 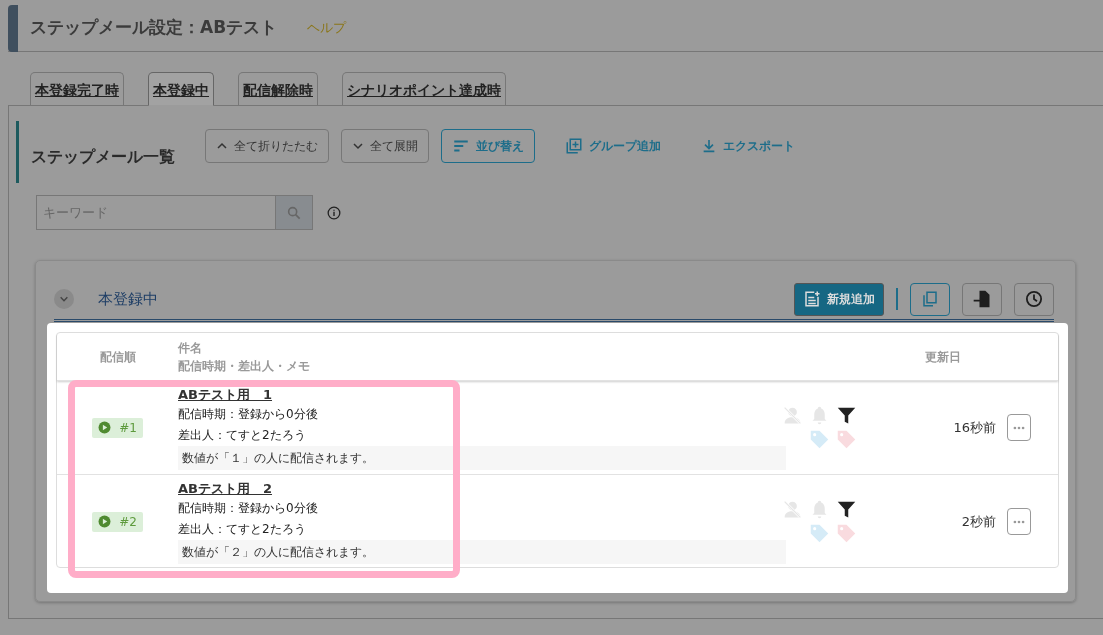 I want to click on subject-link: ABテスト用 1, so click(x=225, y=394).